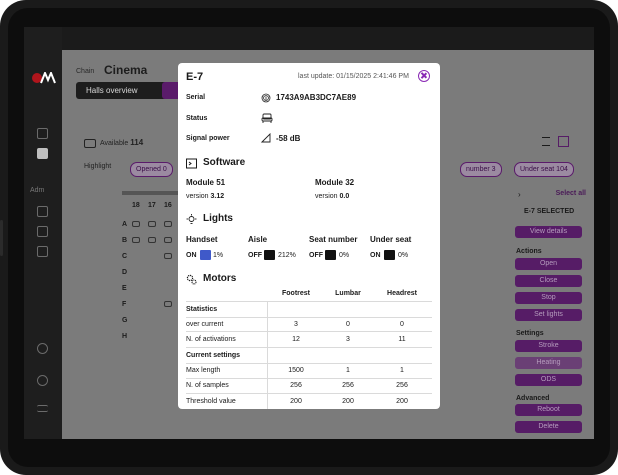  I want to click on available-summary: Available 114, so click(113, 143).